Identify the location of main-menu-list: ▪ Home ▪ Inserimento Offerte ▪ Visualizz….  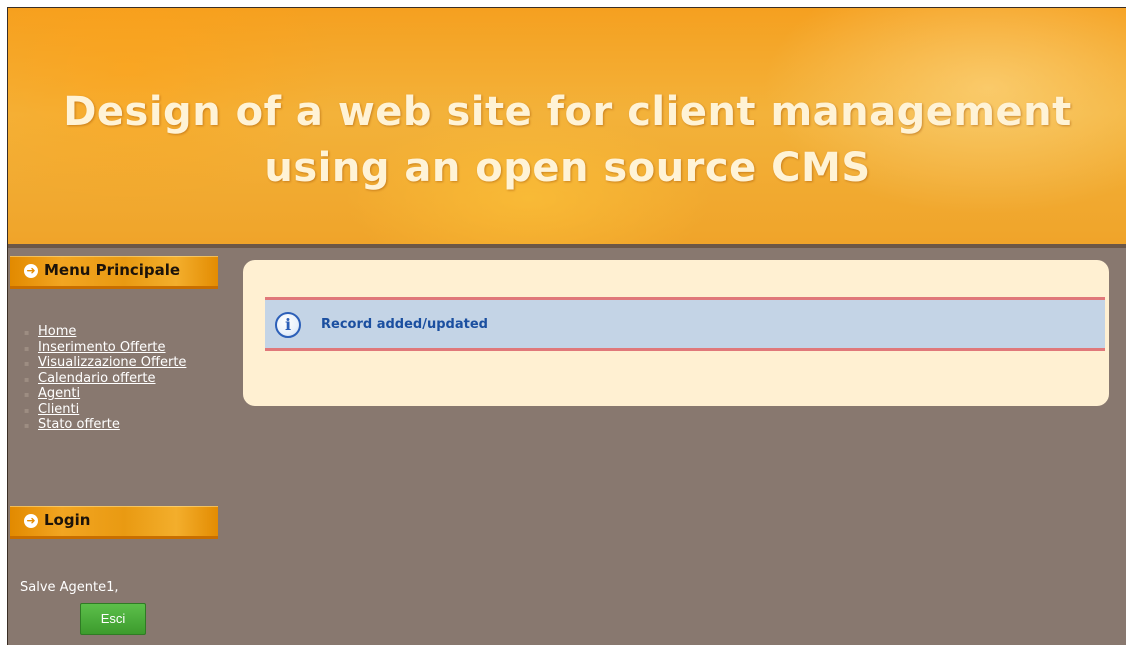
(118, 378).